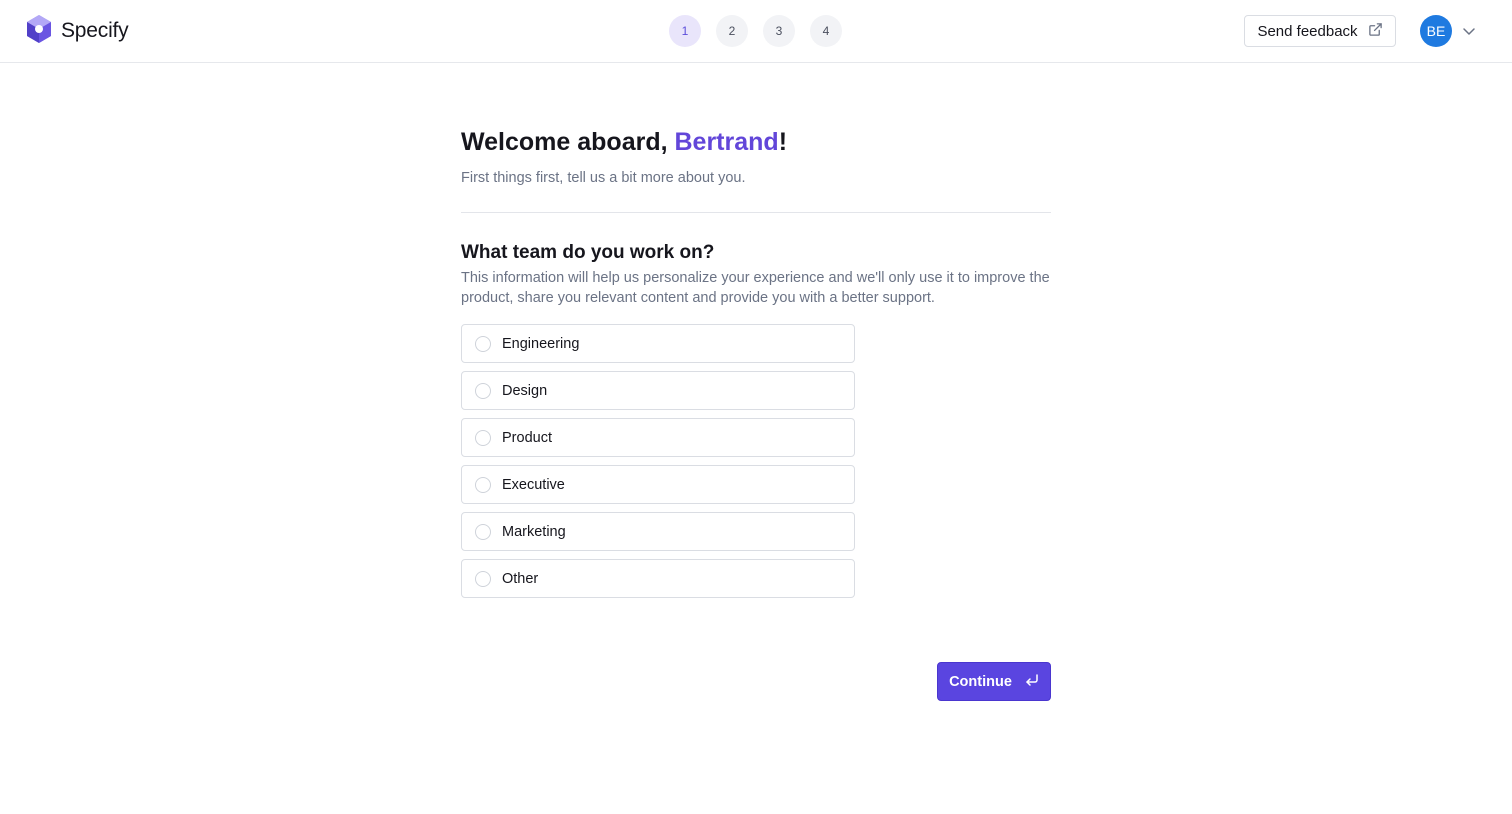 Image resolution: width=1512 pixels, height=814 pixels. I want to click on step-1: 1, so click(685, 31).